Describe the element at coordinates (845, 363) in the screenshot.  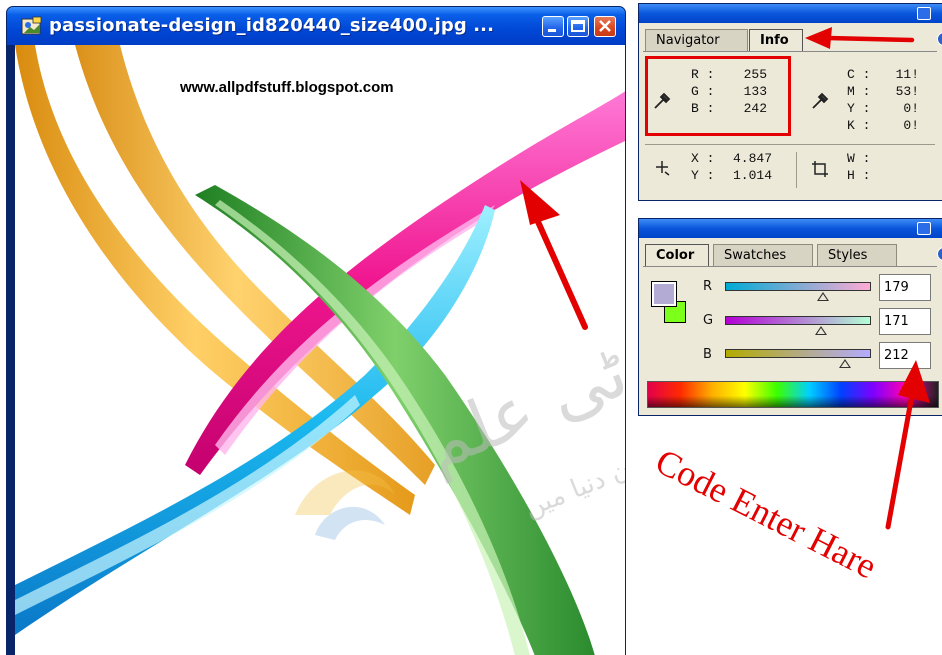
I see `slider-b-thumb` at that location.